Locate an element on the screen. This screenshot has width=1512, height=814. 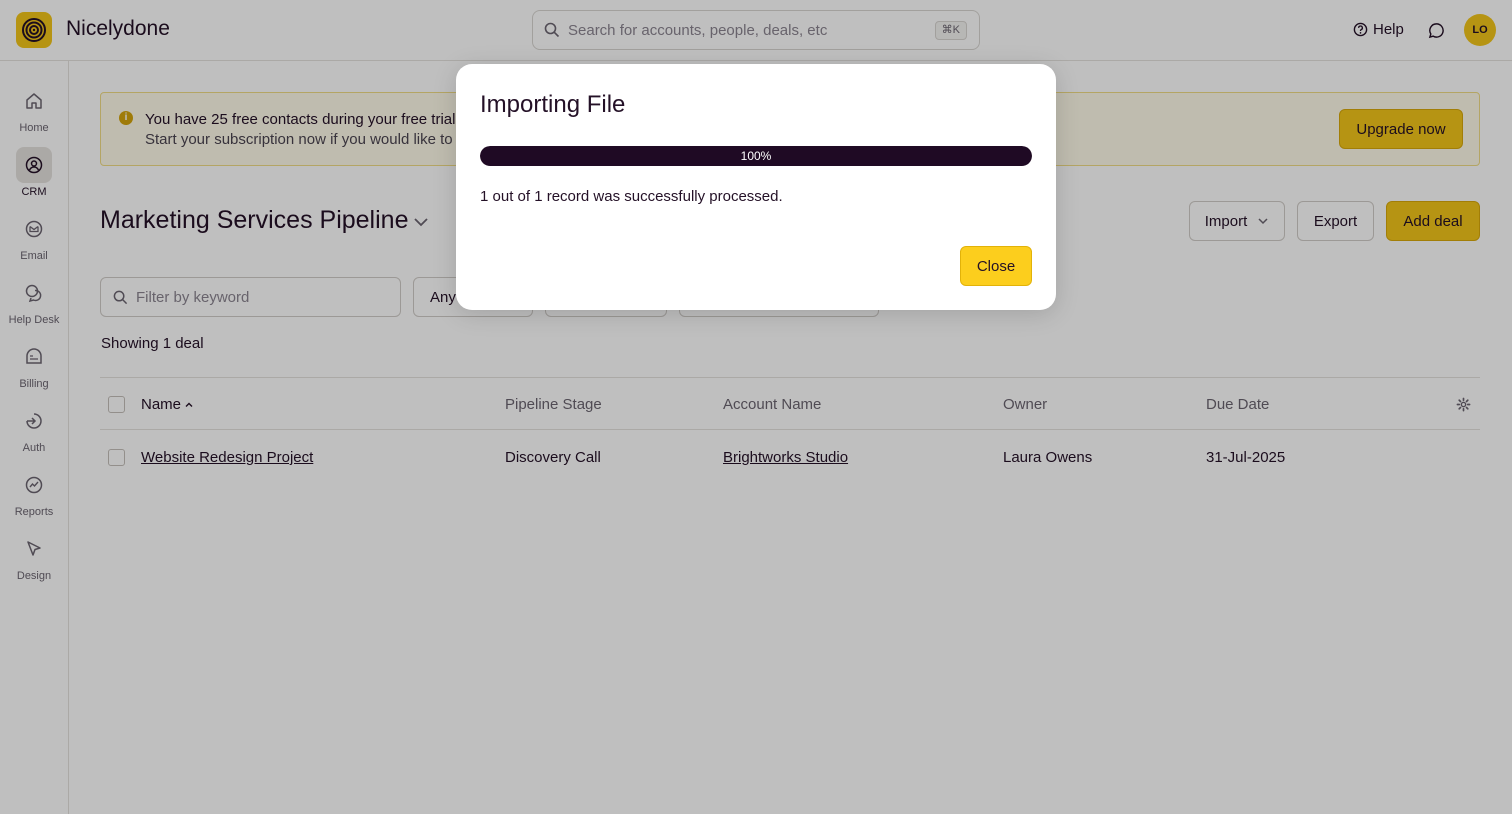
progress-label: 100% is located at coordinates (756, 156).